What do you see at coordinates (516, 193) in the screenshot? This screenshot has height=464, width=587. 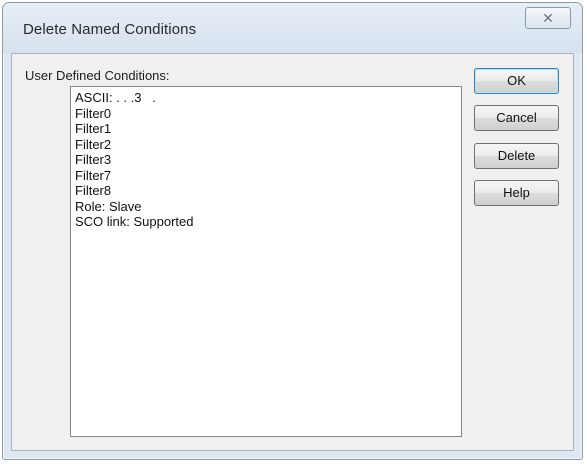 I see `help-button: Help` at bounding box center [516, 193].